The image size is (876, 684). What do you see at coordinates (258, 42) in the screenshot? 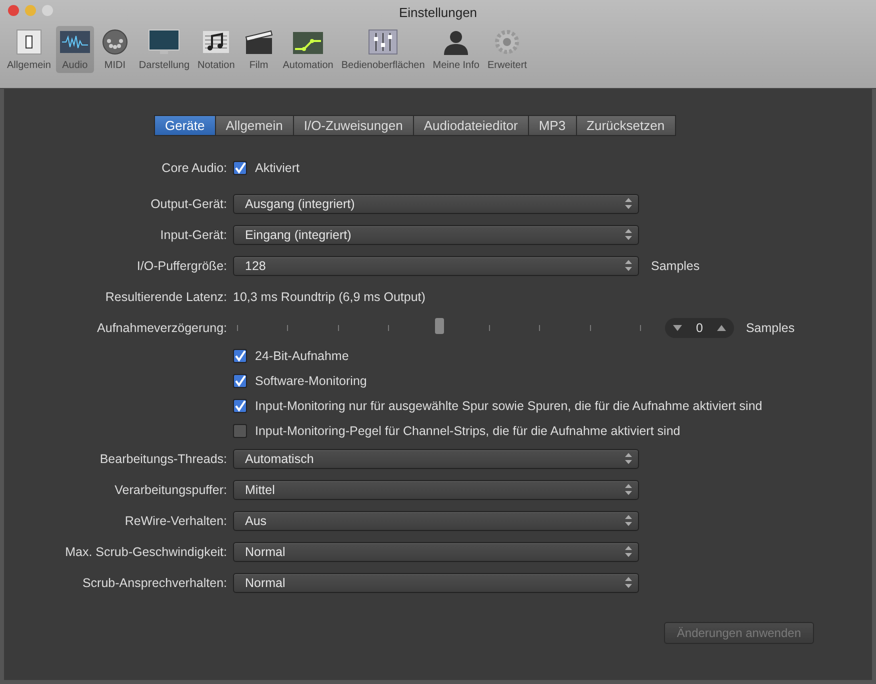
I see `clapperboard-icon` at bounding box center [258, 42].